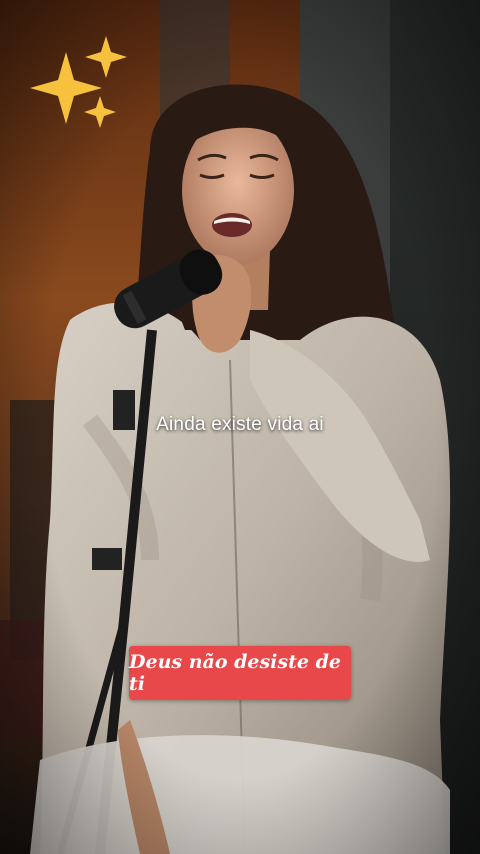 The height and width of the screenshot is (854, 480). What do you see at coordinates (78, 82) in the screenshot?
I see `sparkles-icon` at bounding box center [78, 82].